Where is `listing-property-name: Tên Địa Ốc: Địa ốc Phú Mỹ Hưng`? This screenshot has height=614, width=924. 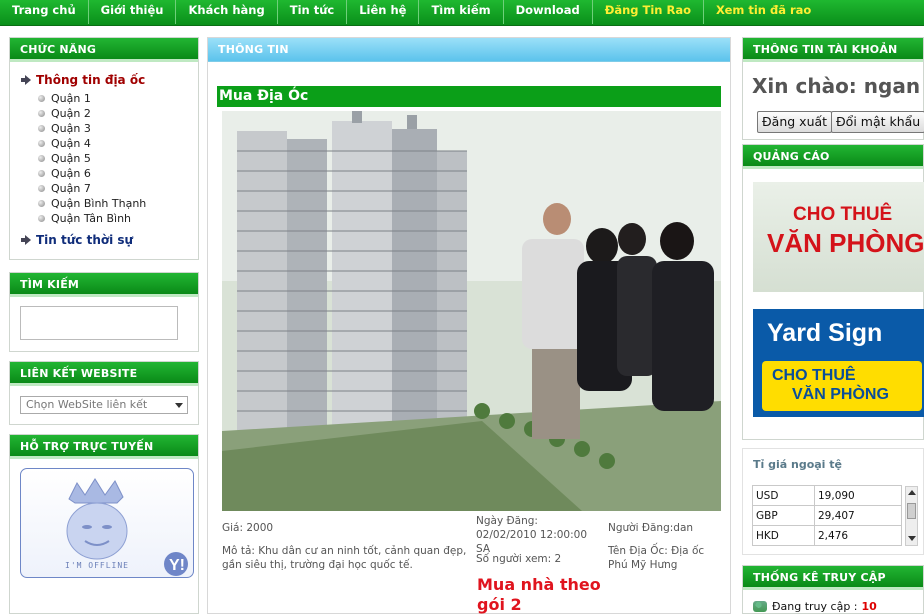 listing-property-name: Tên Địa Ốc: Địa ốc Phú Mỹ Hưng is located at coordinates (656, 558).